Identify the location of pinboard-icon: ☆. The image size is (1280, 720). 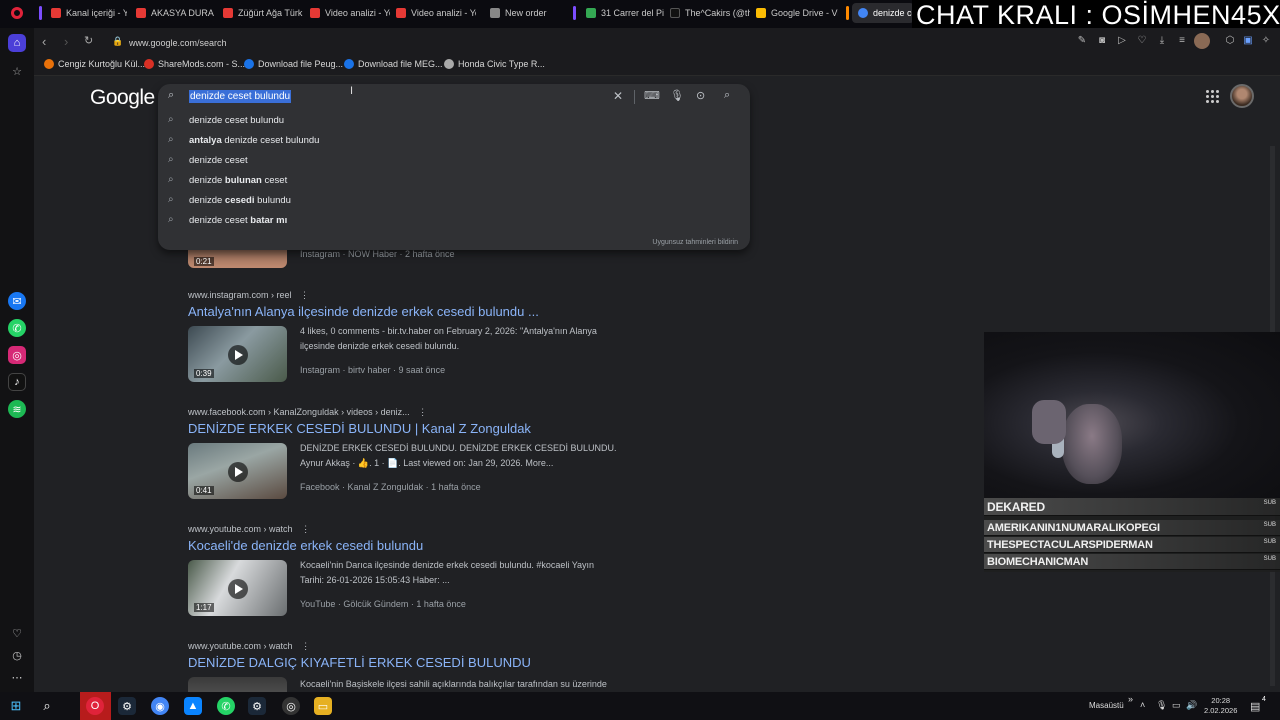
(17, 71).